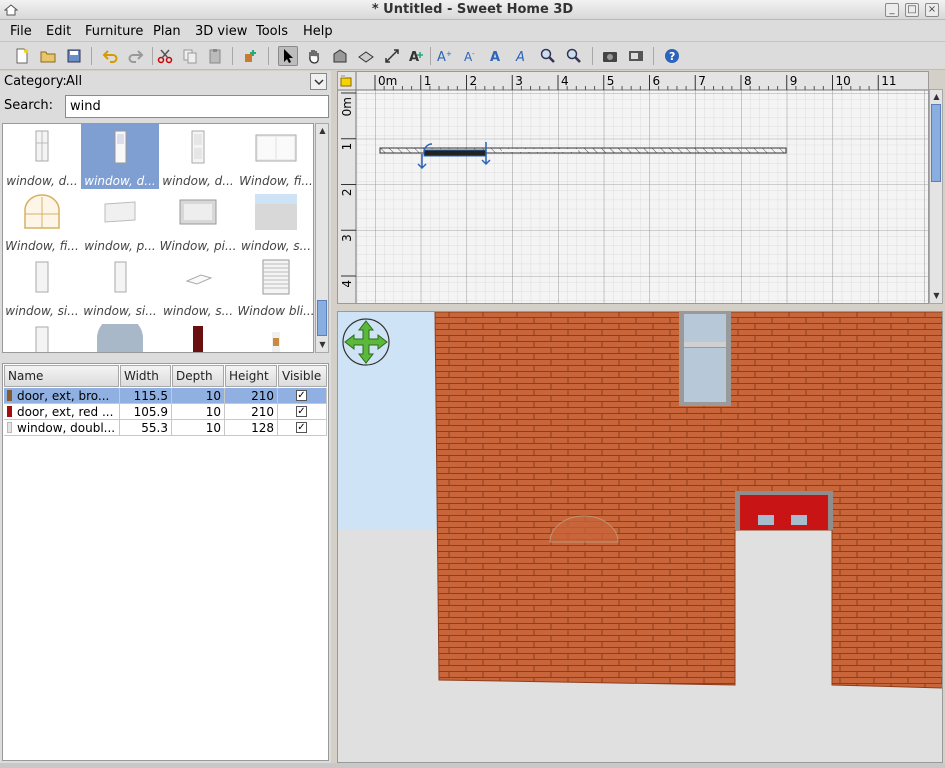  I want to click on menu-furniture: Furniture, so click(114, 31).